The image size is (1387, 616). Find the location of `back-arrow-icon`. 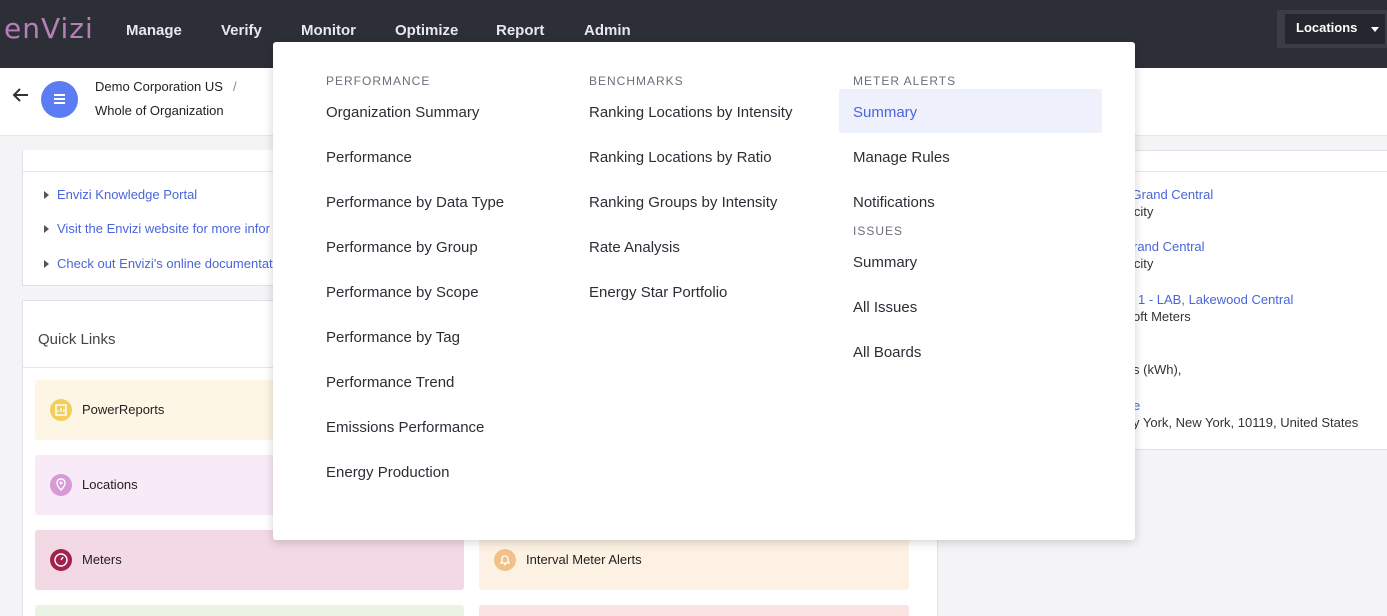

back-arrow-icon is located at coordinates (21, 98).